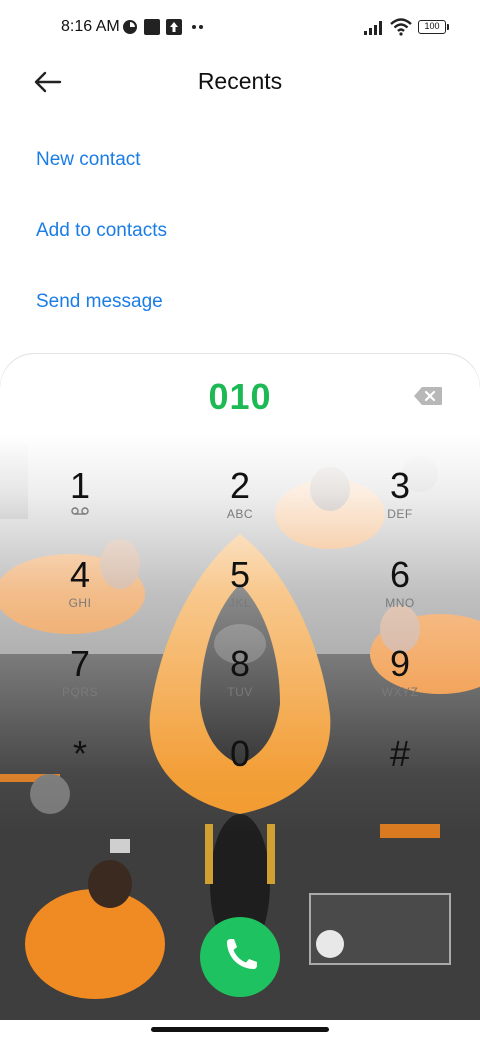  I want to click on square-app-icon, so click(152, 27).